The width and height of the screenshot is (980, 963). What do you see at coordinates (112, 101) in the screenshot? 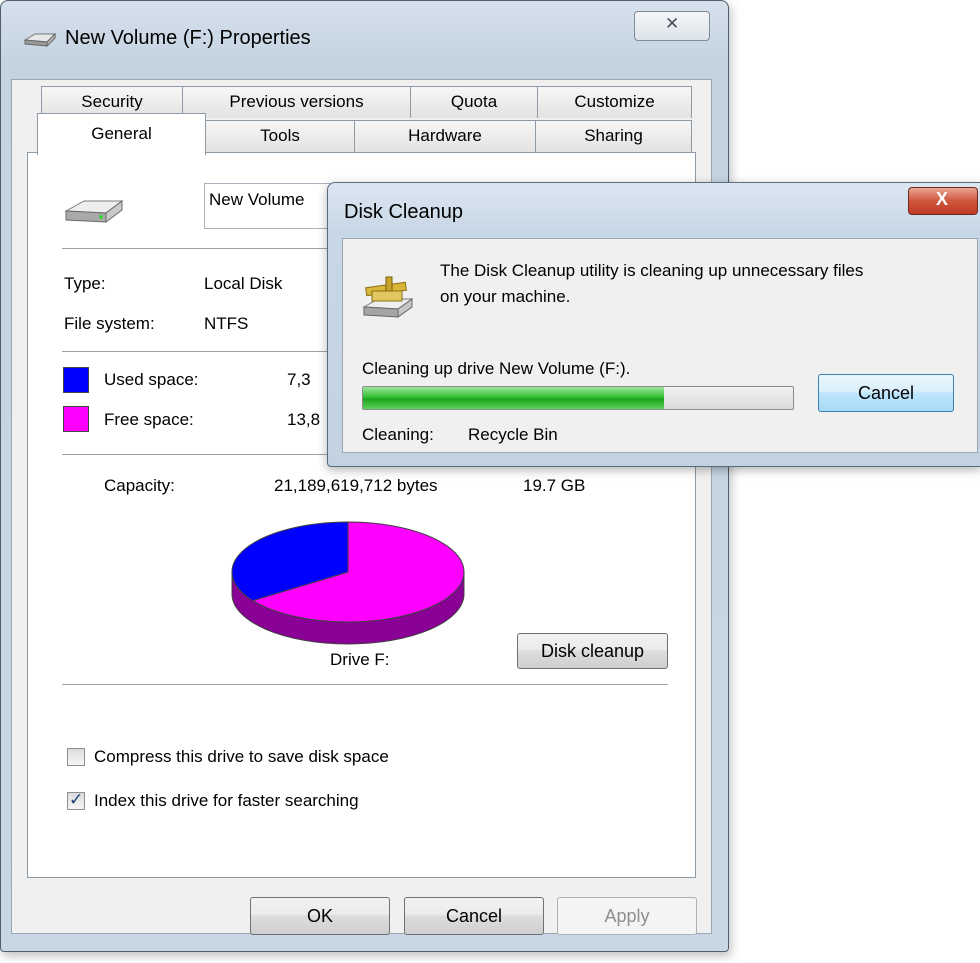
I see `tab-label: Security` at bounding box center [112, 101].